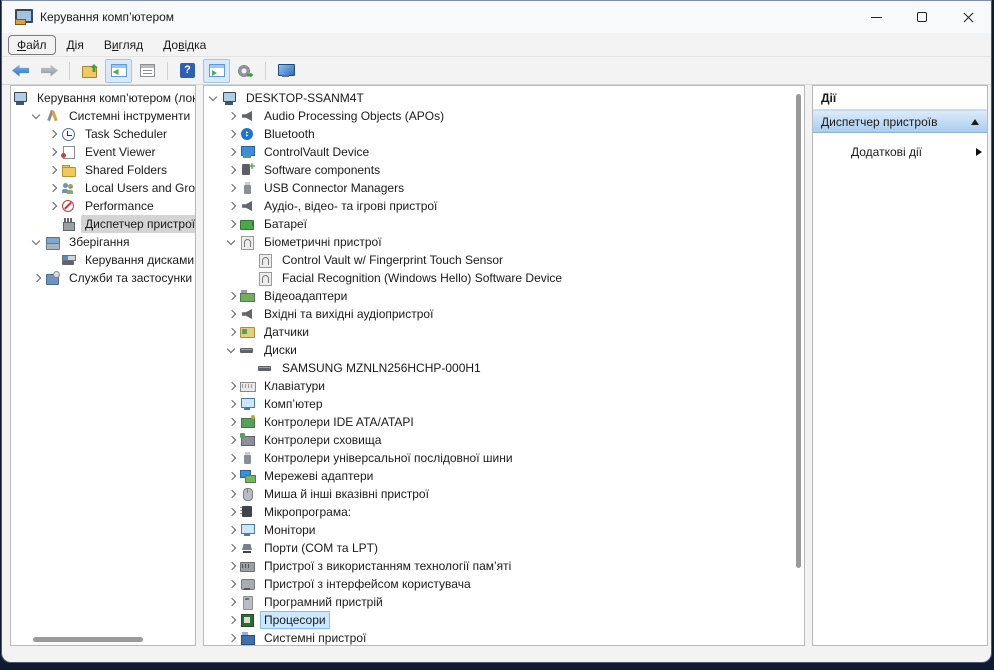 This screenshot has height=670, width=994. I want to click on device-item: Батареї, so click(504, 224).